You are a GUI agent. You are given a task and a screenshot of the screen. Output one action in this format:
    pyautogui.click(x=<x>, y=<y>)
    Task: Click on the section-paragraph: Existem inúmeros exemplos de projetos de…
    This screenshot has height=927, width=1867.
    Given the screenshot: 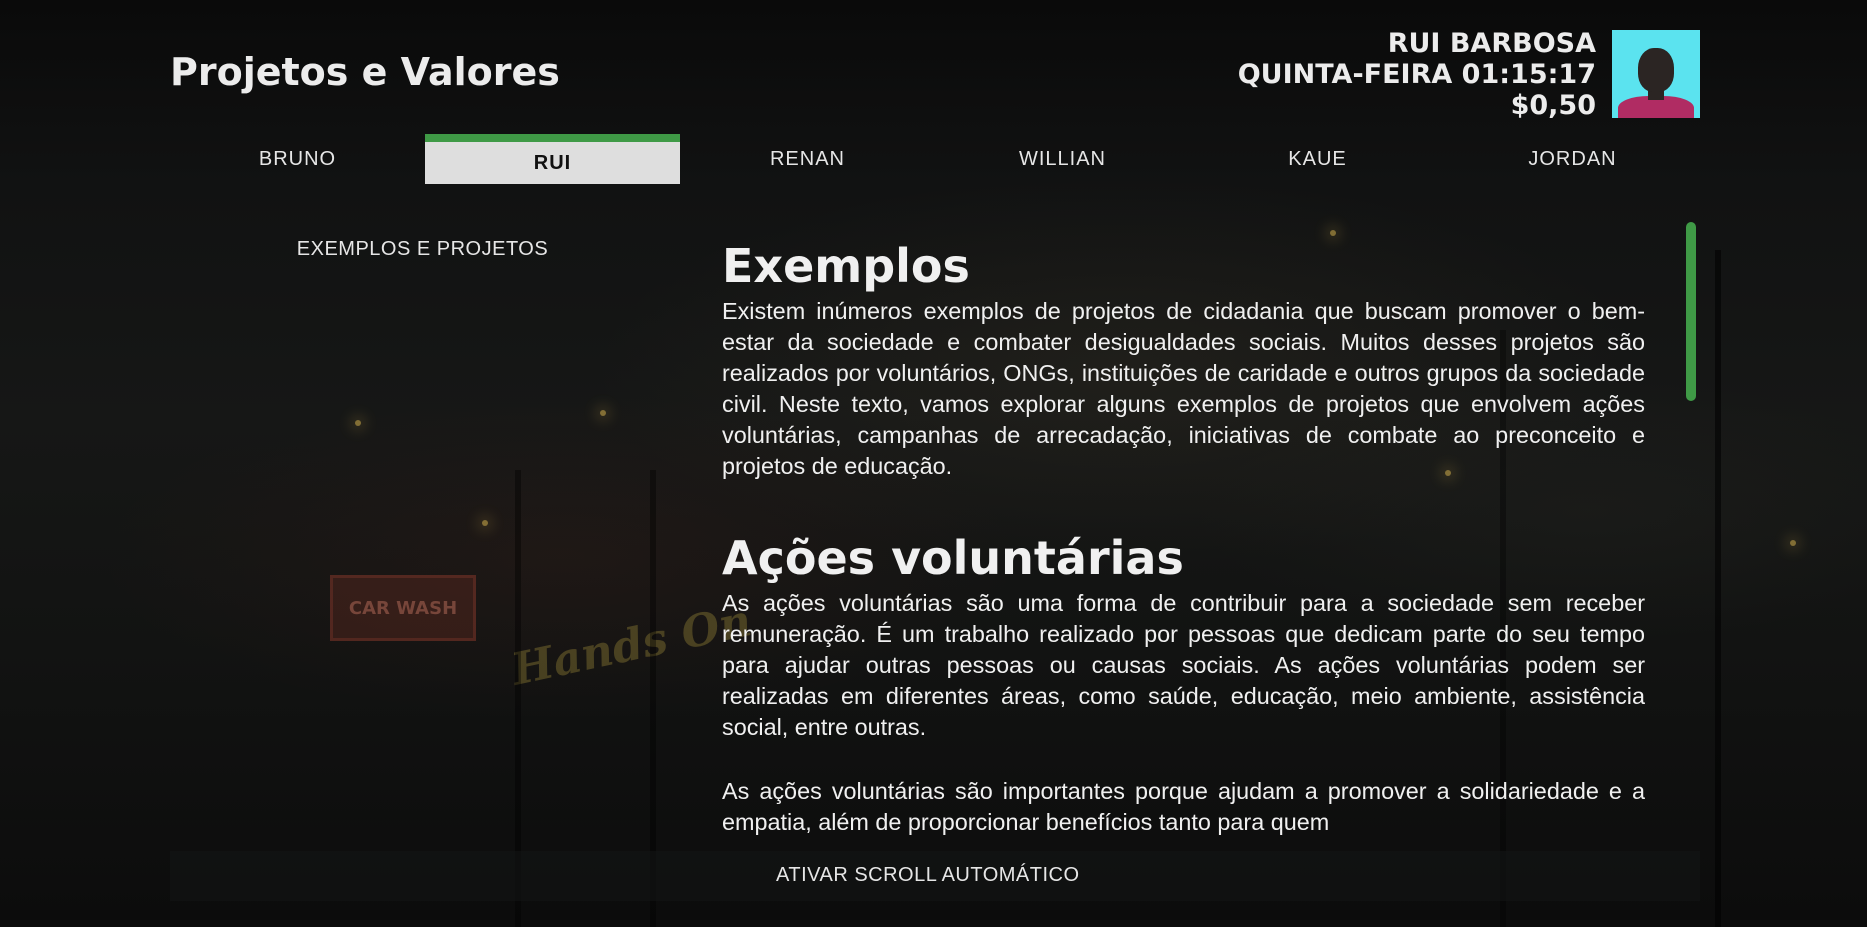 What is the action you would take?
    pyautogui.click(x=1183, y=388)
    